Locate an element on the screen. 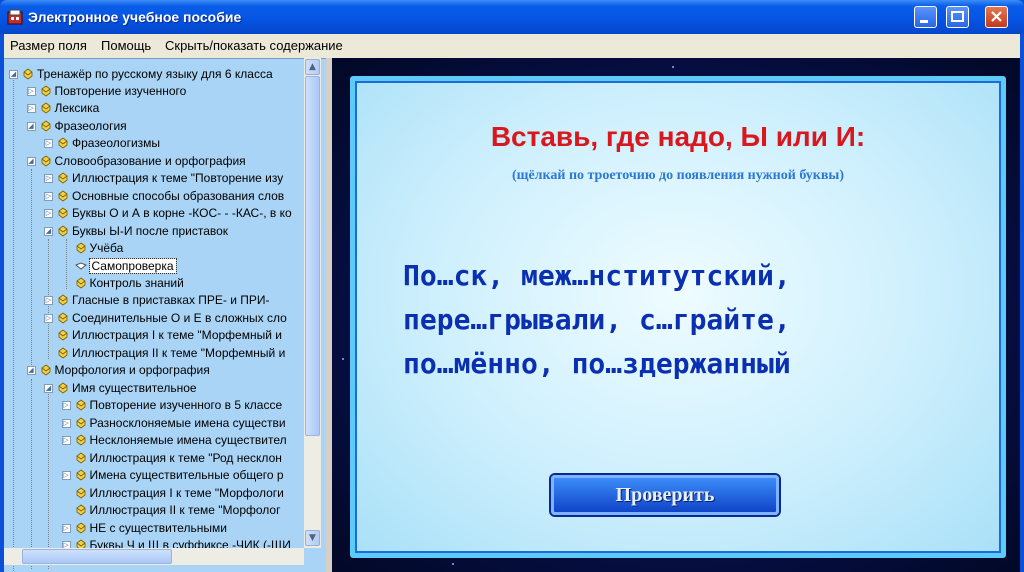 This screenshot has height=572, width=1024. tree-item: ▷ Иллюстрация к теме "Повторение изу is located at coordinates (154, 178).